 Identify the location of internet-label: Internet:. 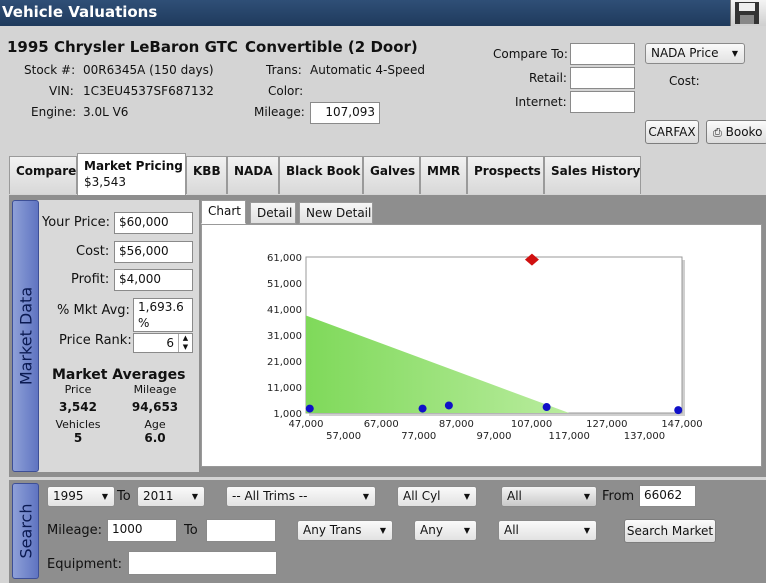
(541, 102).